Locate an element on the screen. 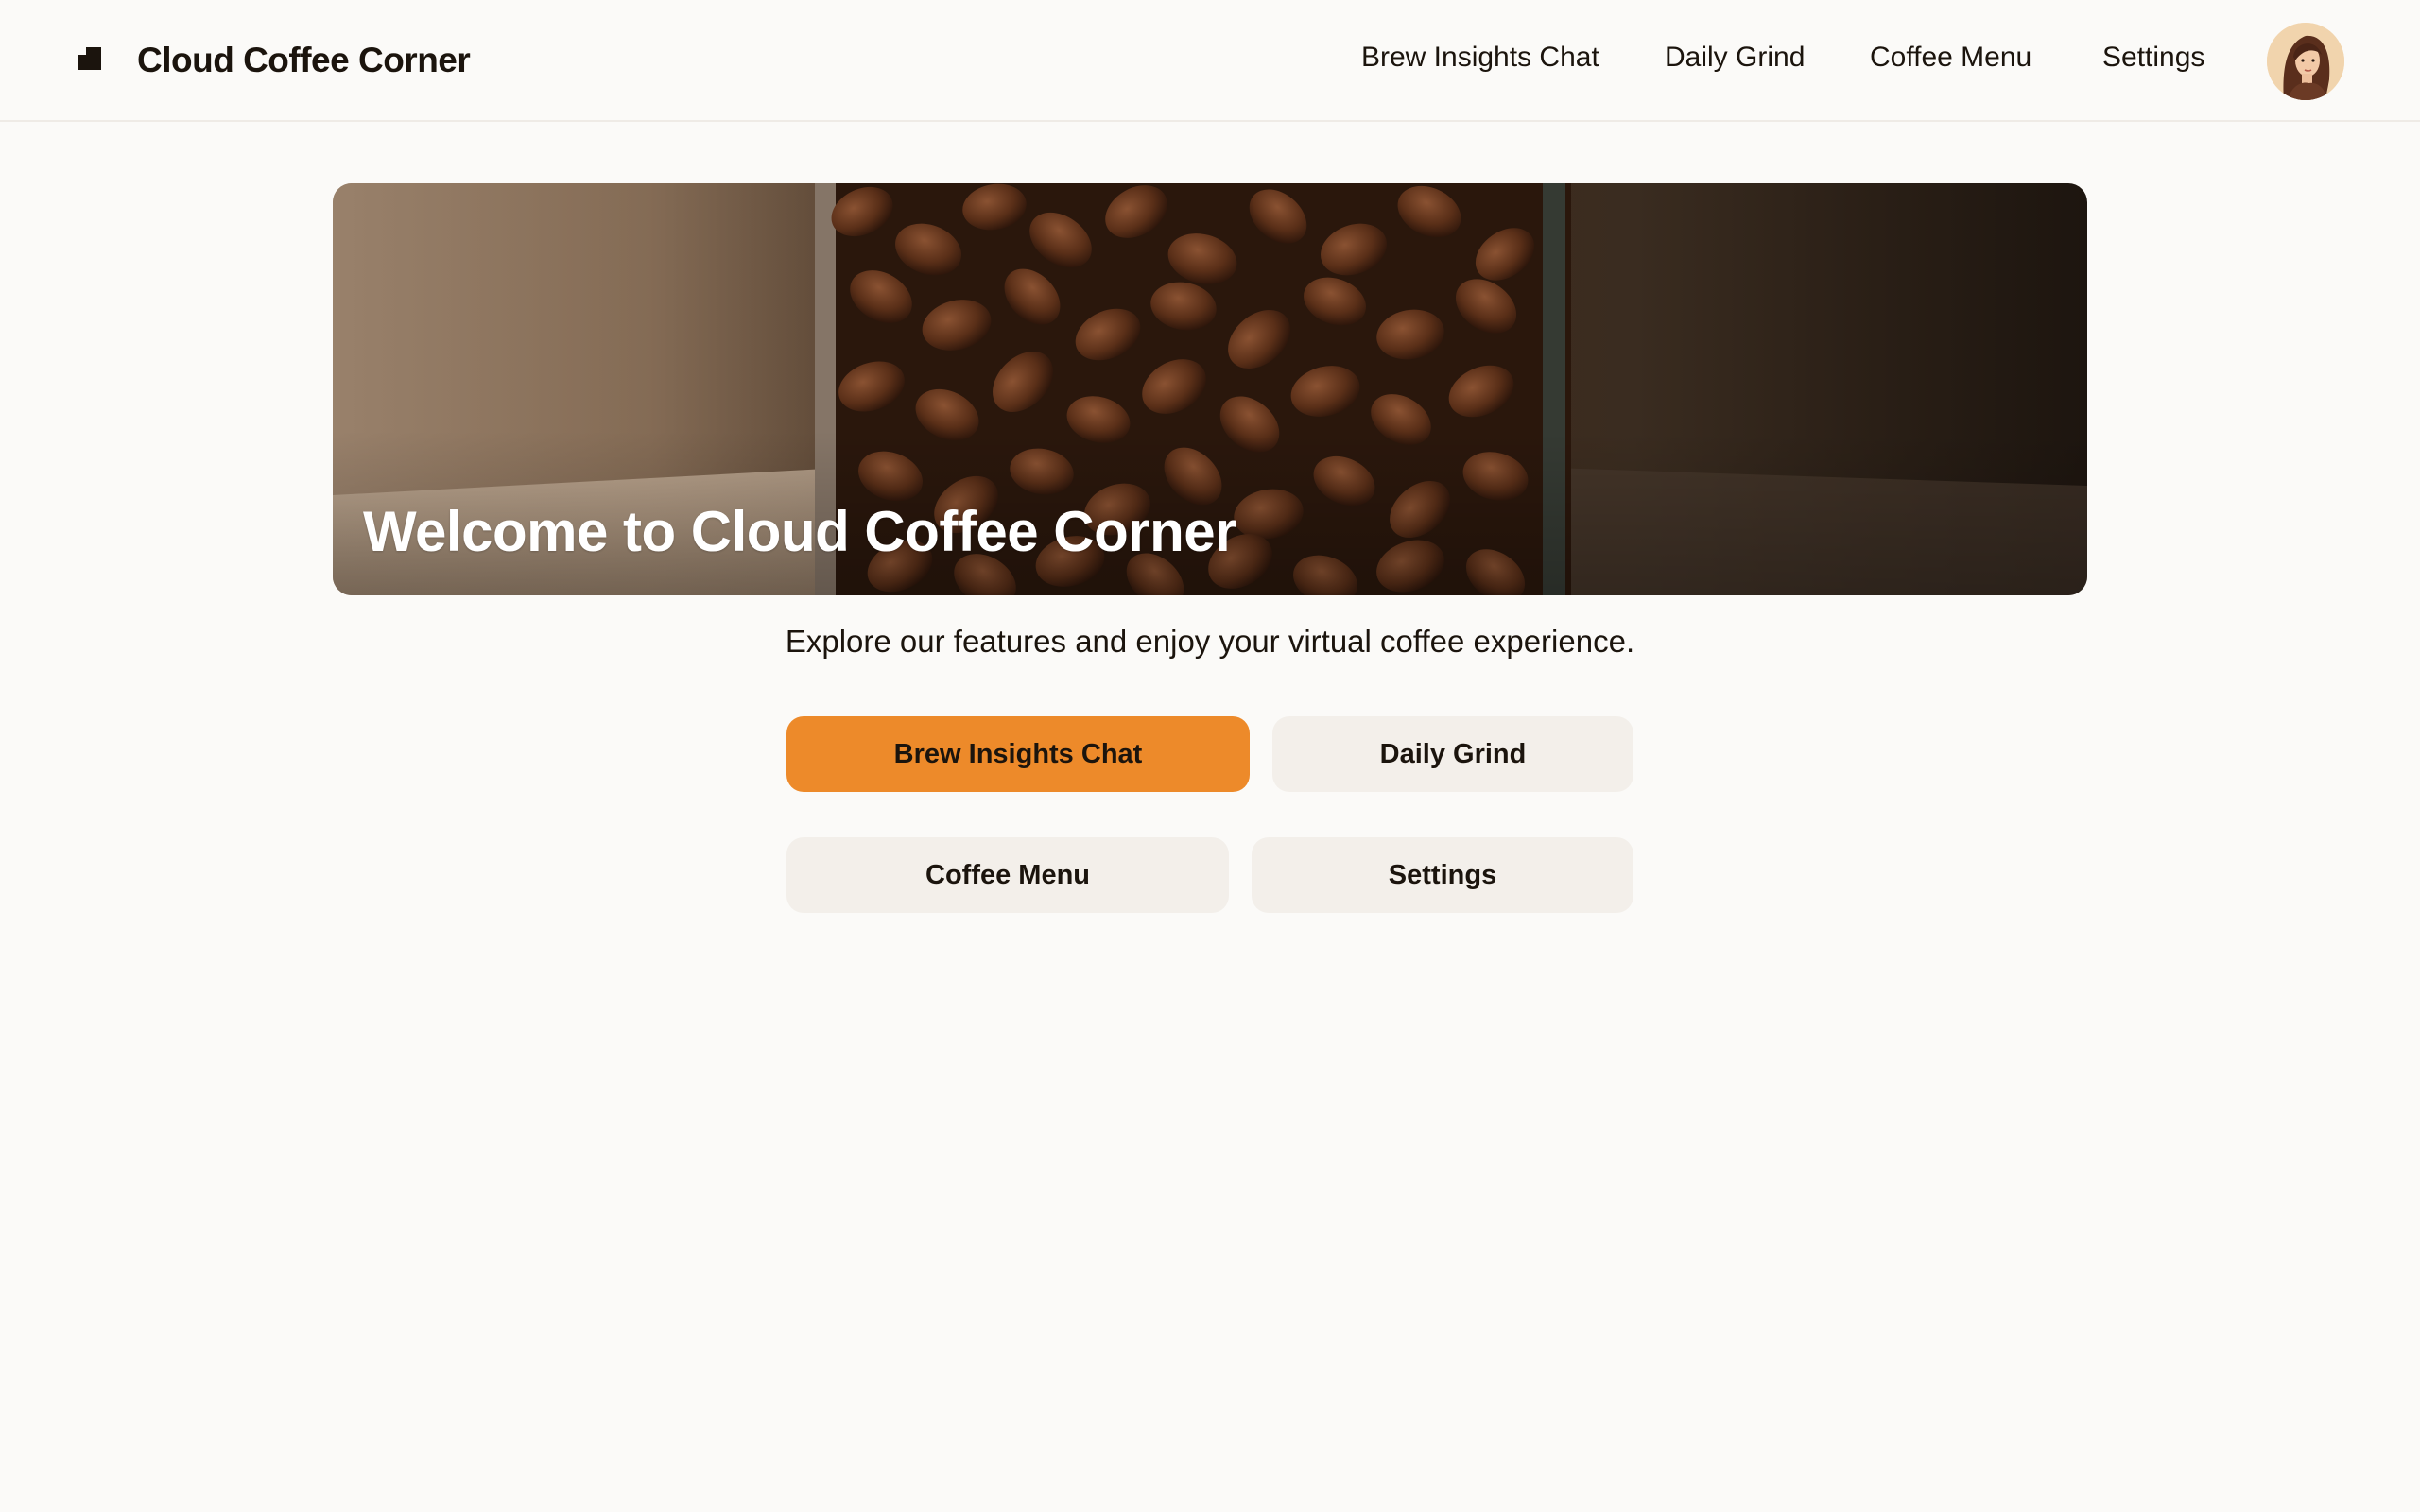  nav-coffee-menu: Coffee Menu is located at coordinates (1950, 58).